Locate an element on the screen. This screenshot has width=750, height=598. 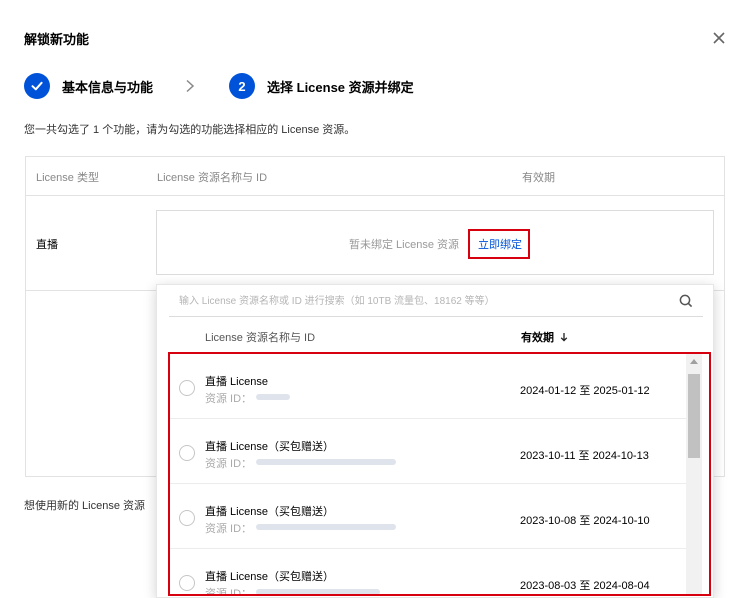
step-2-number: 2 is located at coordinates (242, 86).